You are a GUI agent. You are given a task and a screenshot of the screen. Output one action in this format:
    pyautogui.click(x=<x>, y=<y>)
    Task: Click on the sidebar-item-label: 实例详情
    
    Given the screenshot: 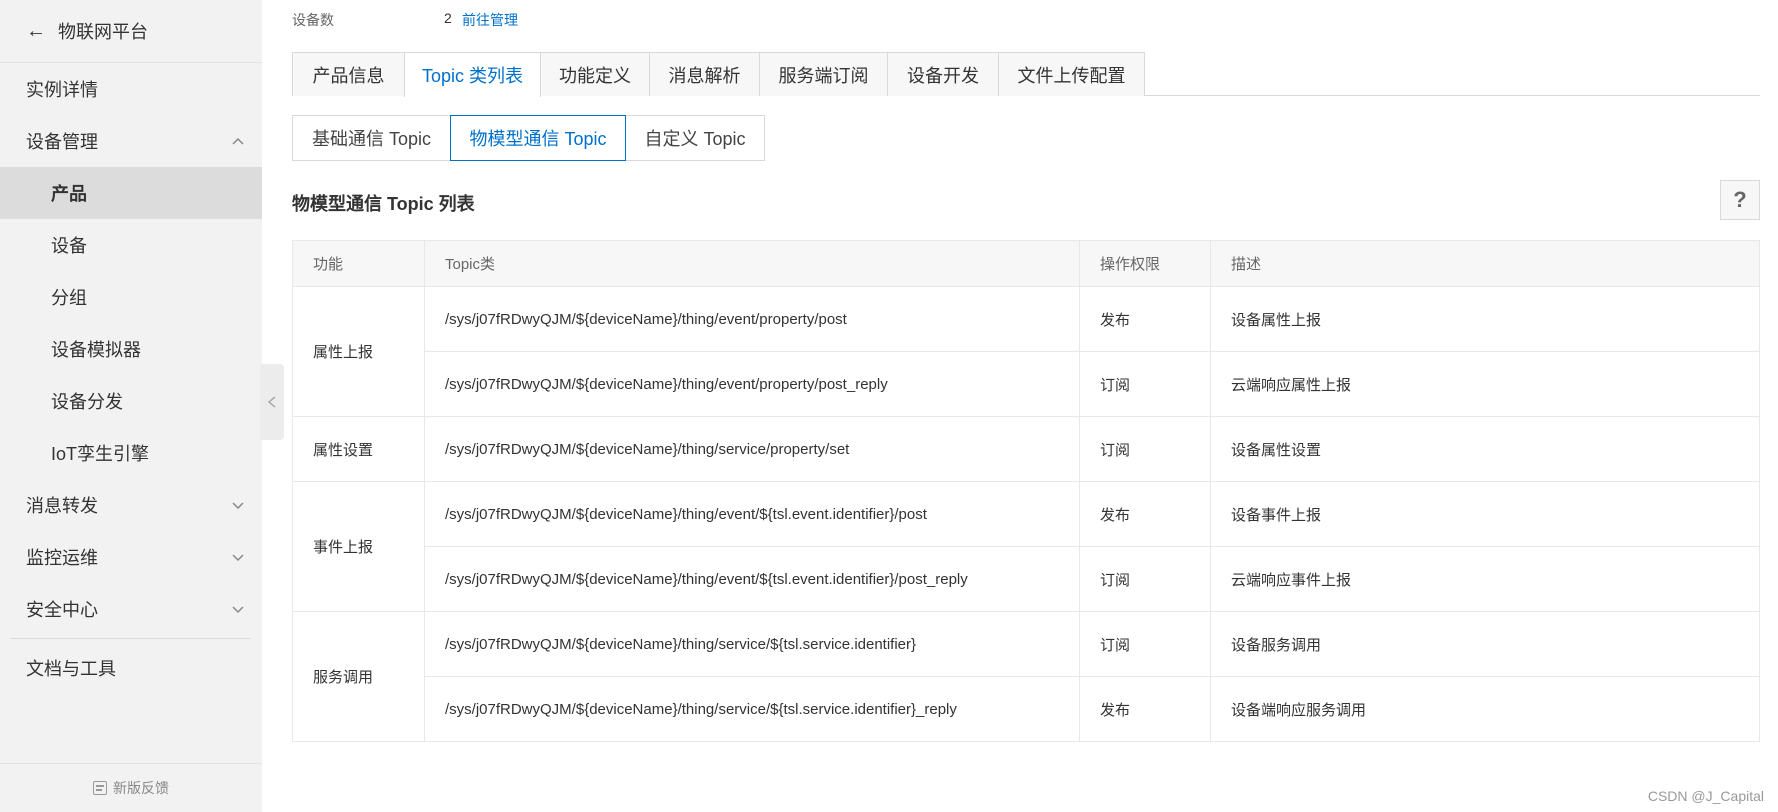 What is the action you would take?
    pyautogui.click(x=62, y=90)
    